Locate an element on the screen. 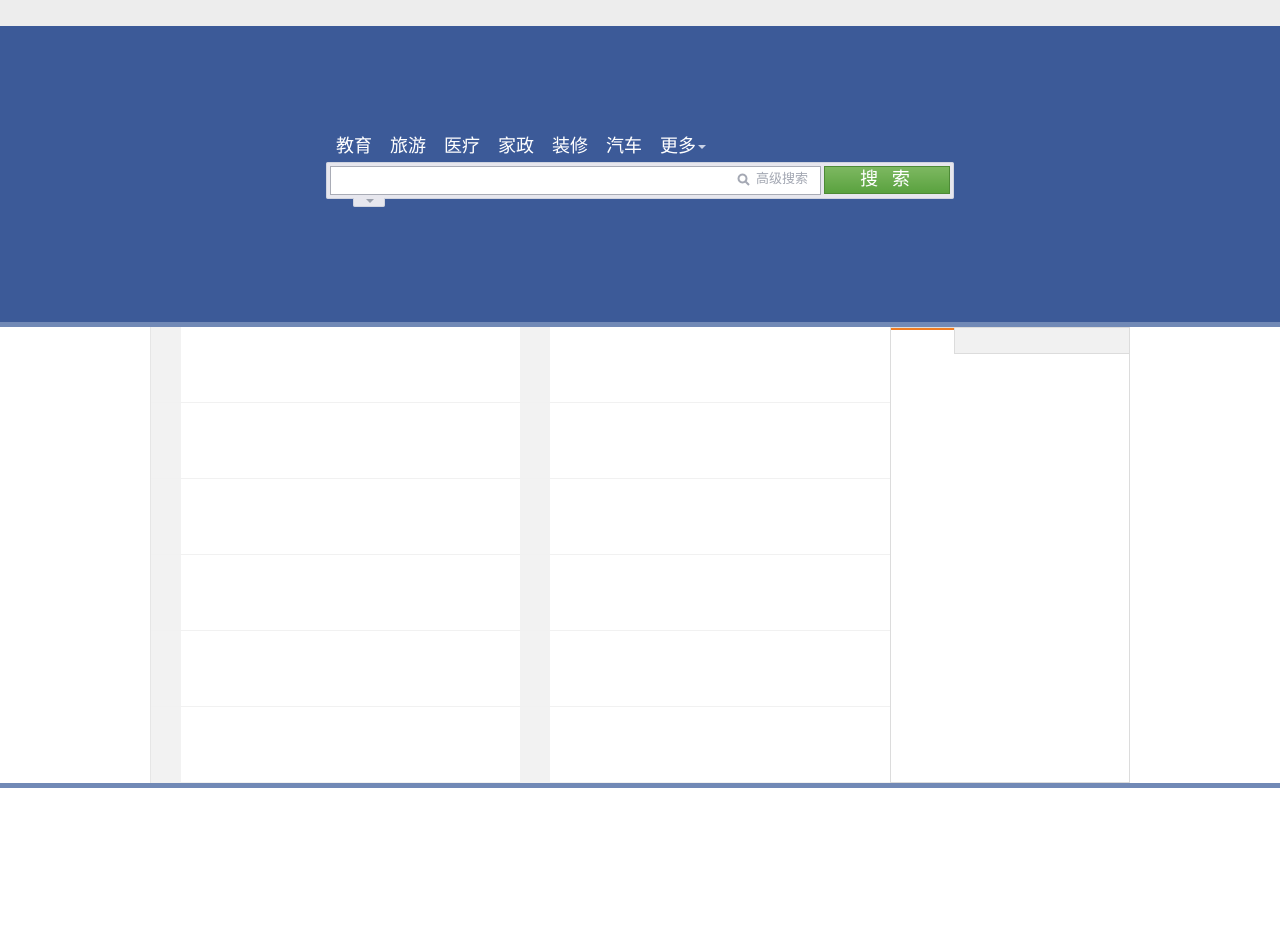  listing-column-right is located at coordinates (705, 555).